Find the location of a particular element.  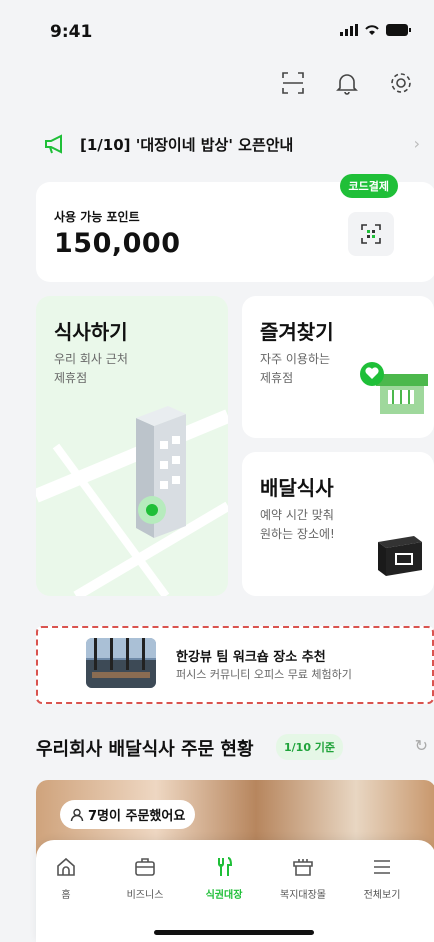

top-actions is located at coordinates (347, 83).